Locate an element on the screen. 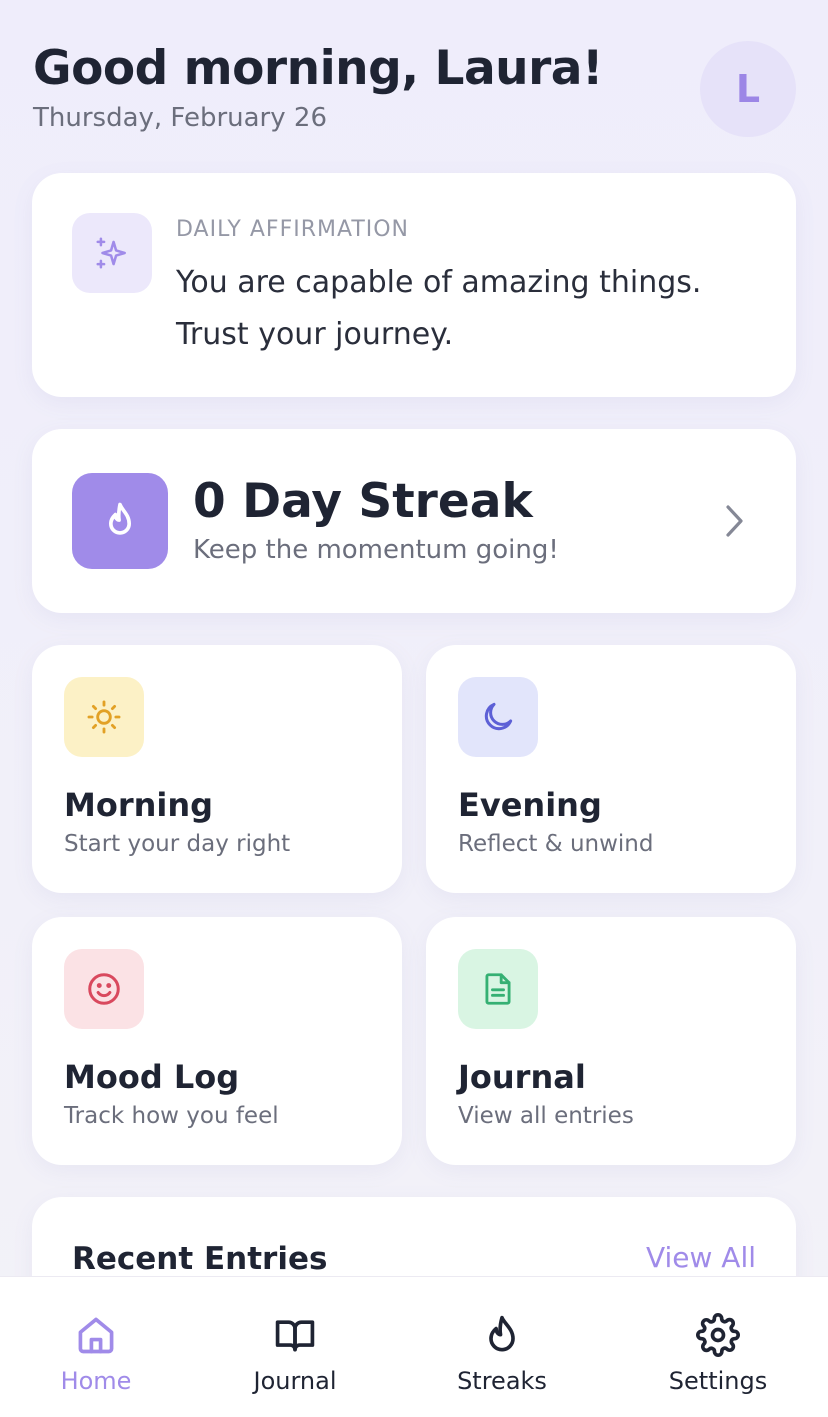 This screenshot has width=828, height=1417. tab-label: Settings is located at coordinates (718, 1381).